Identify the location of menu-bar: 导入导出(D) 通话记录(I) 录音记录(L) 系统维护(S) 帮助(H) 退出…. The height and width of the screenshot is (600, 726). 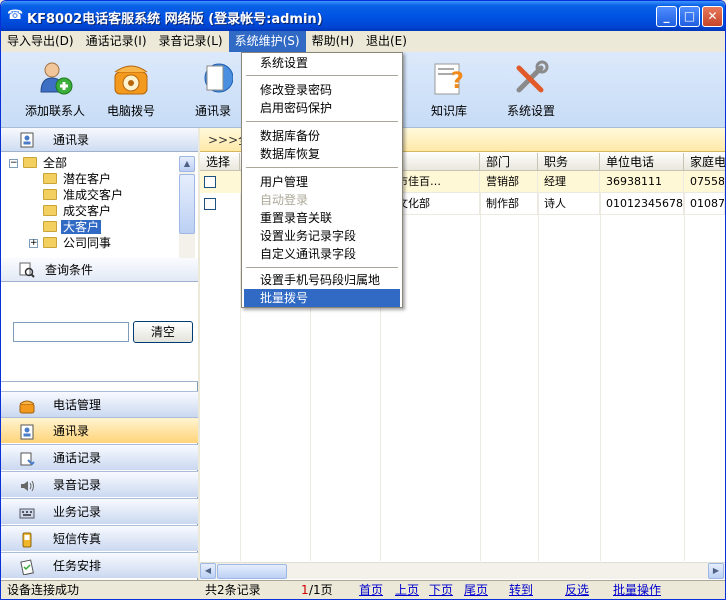
(363, 41).